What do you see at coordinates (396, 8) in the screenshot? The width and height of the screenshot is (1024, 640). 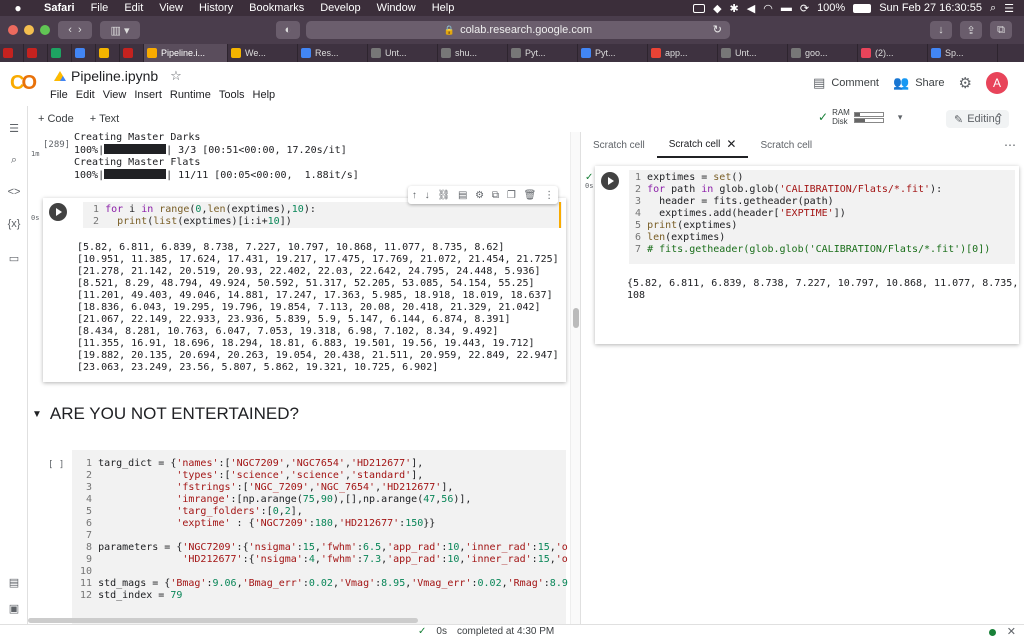 I see `menubar-item-window: Window` at bounding box center [396, 8].